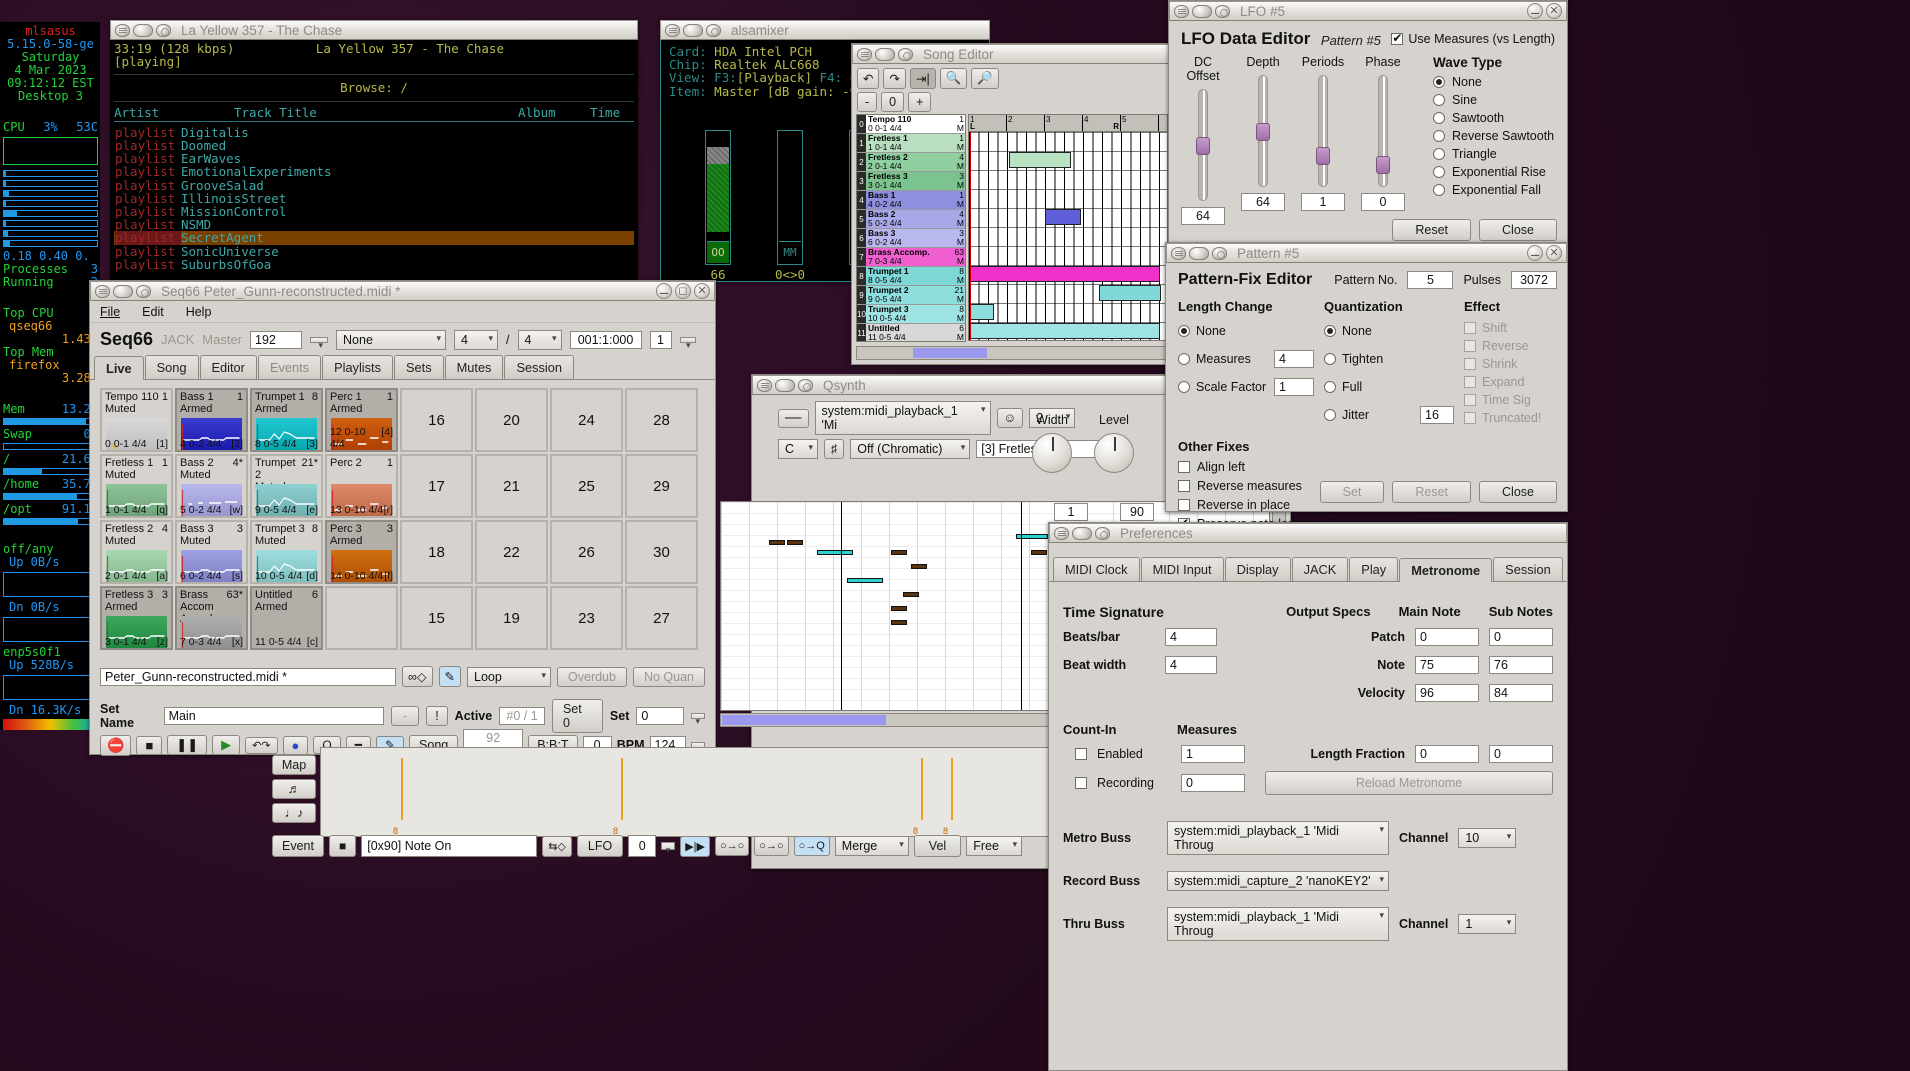 Image resolution: width=1910 pixels, height=1071 pixels. I want to click on pattern-slot-empty: 18, so click(436, 552).